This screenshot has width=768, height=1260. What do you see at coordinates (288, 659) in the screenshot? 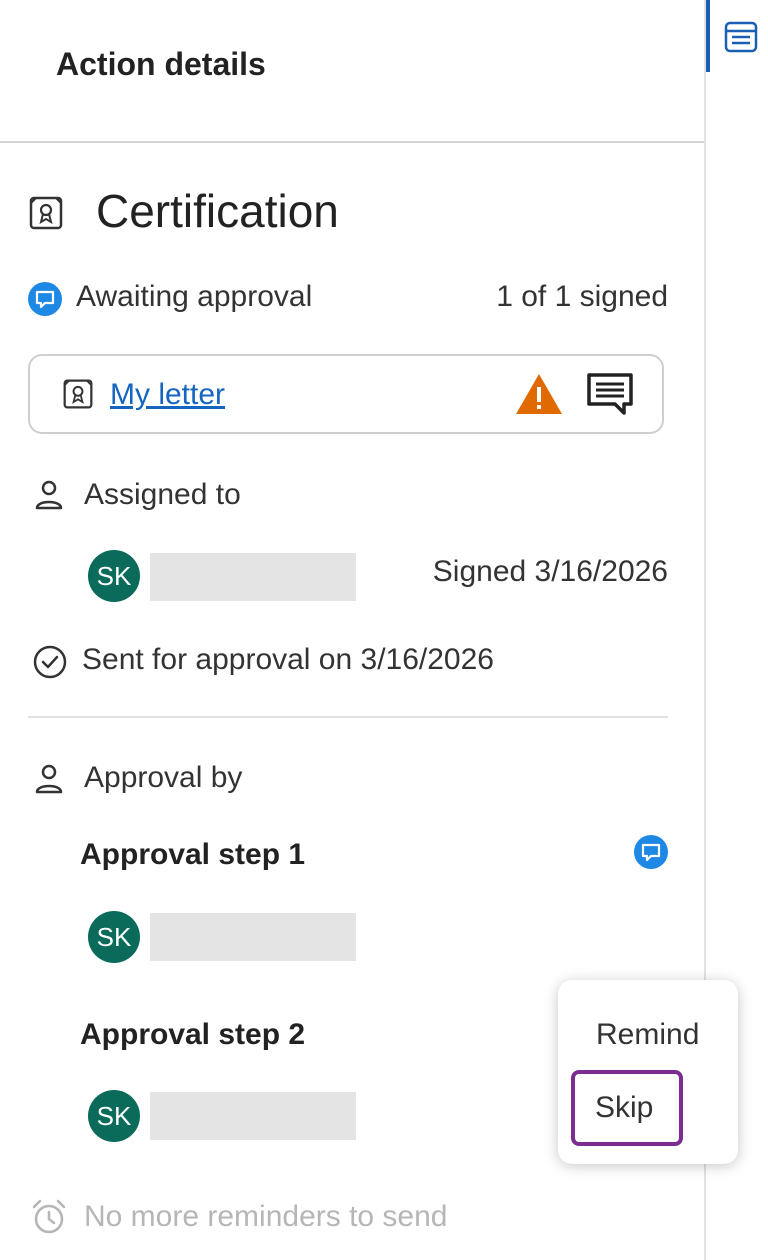
I see `sent-for-approval-text: Sent for approval on 3/16/2026` at bounding box center [288, 659].